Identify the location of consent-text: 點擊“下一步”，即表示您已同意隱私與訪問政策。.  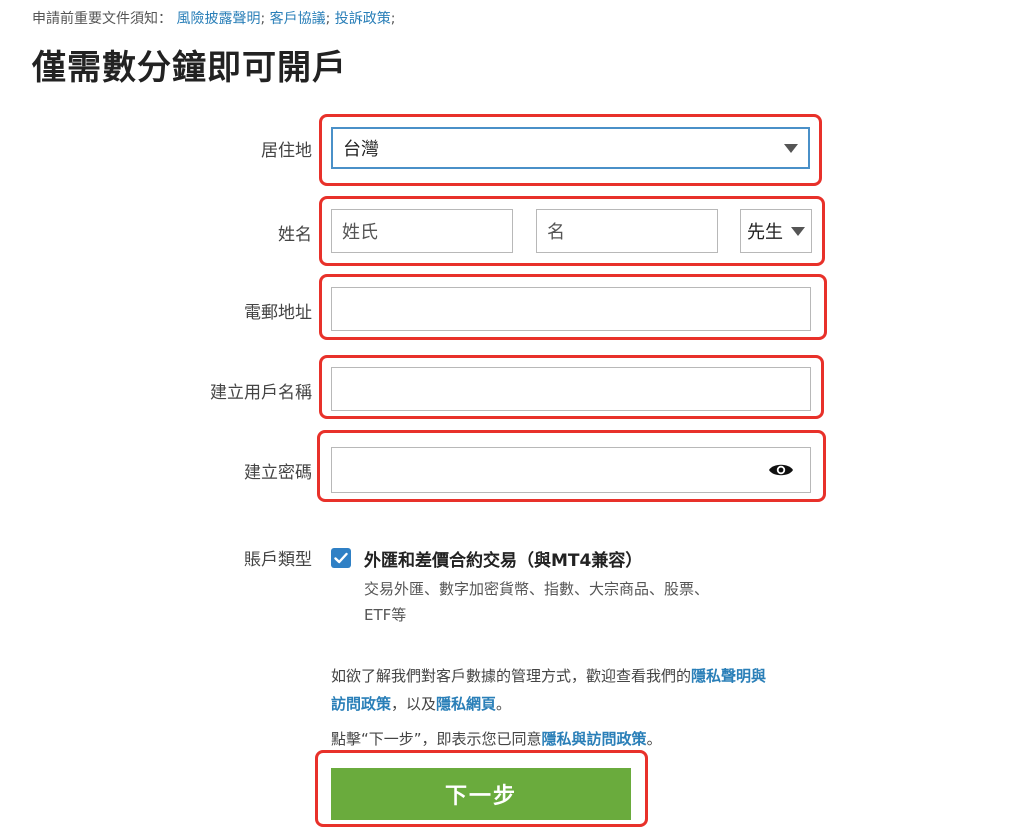
(496, 739).